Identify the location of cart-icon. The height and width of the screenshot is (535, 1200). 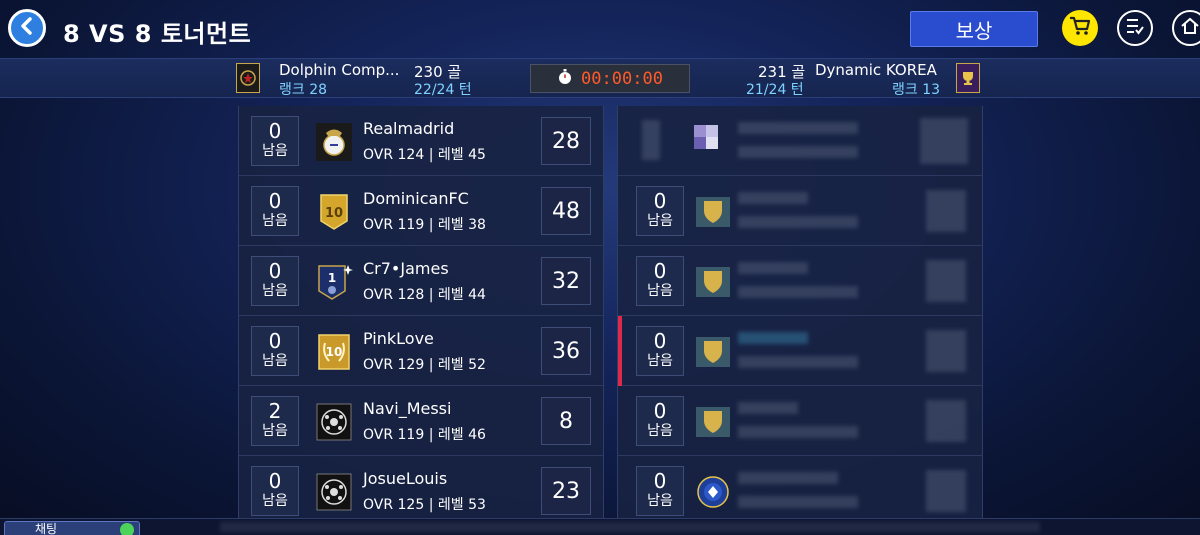
(1080, 28).